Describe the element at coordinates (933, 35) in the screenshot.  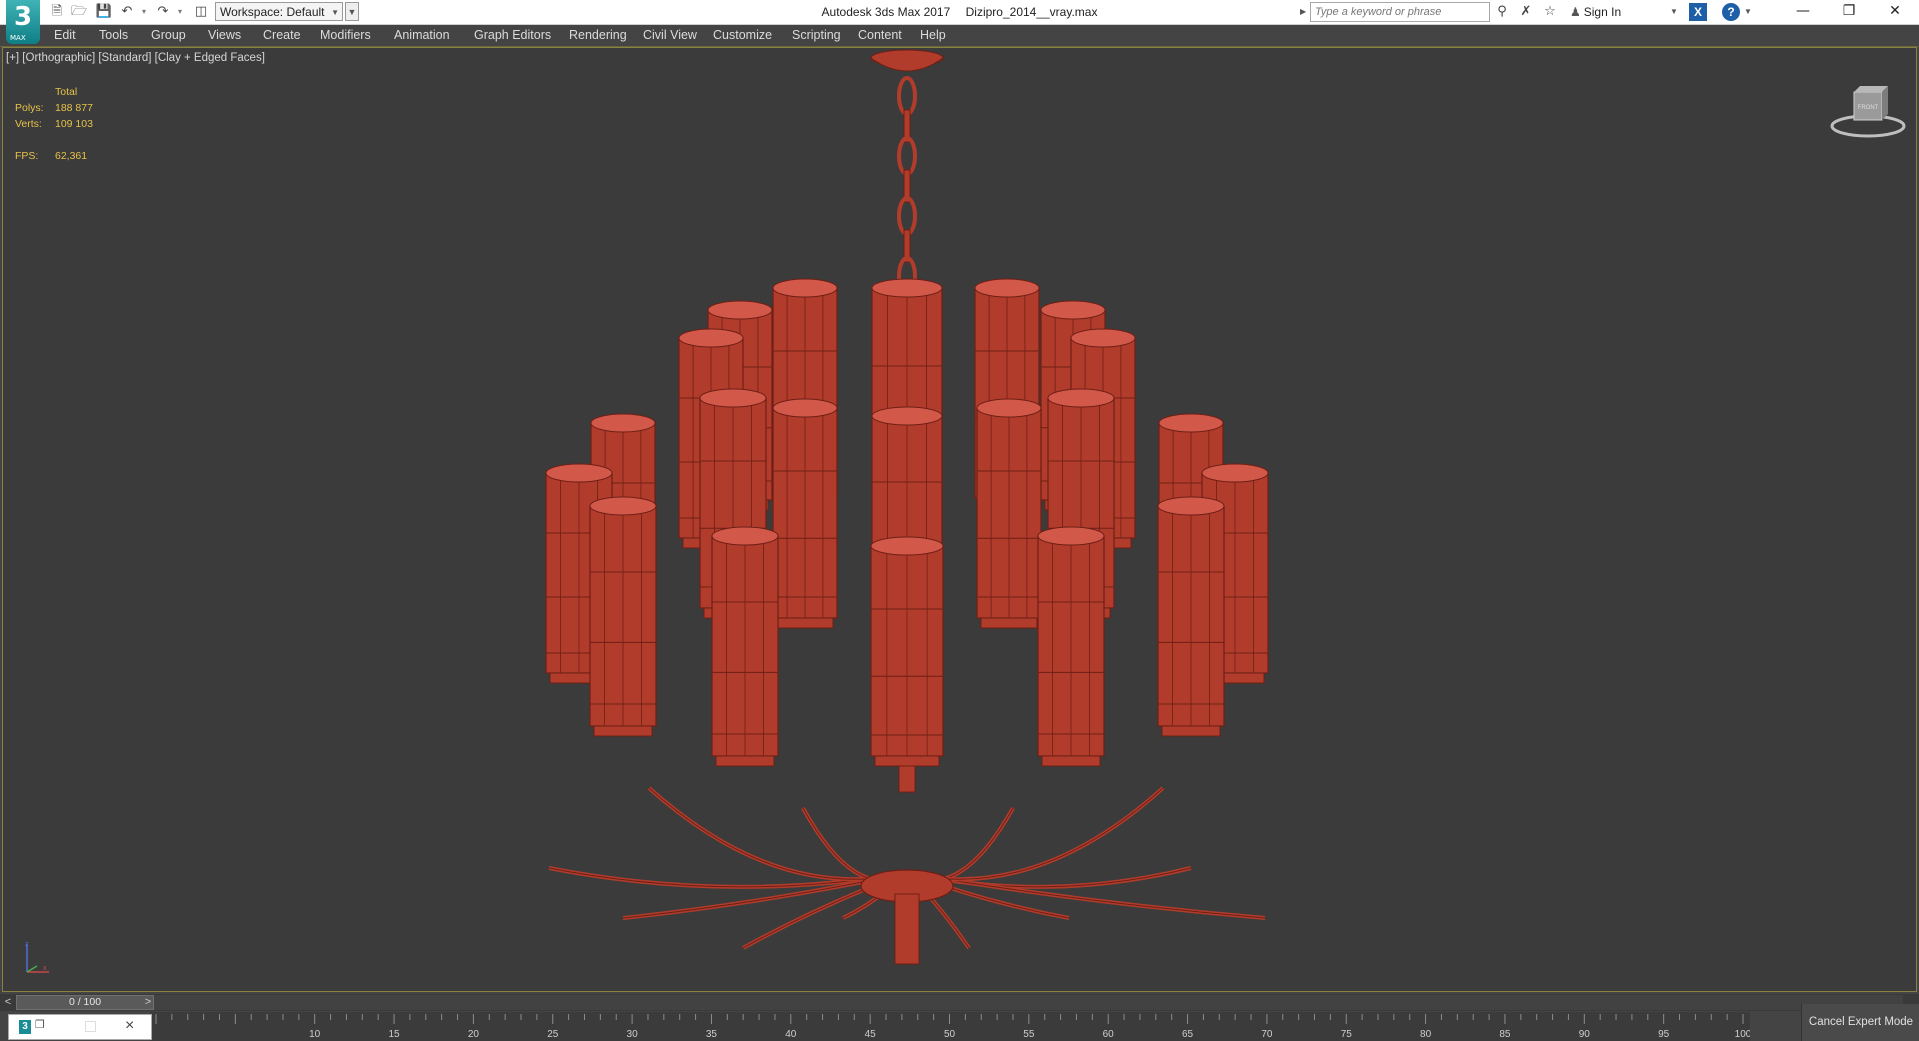
I see `menu-help: Help` at that location.